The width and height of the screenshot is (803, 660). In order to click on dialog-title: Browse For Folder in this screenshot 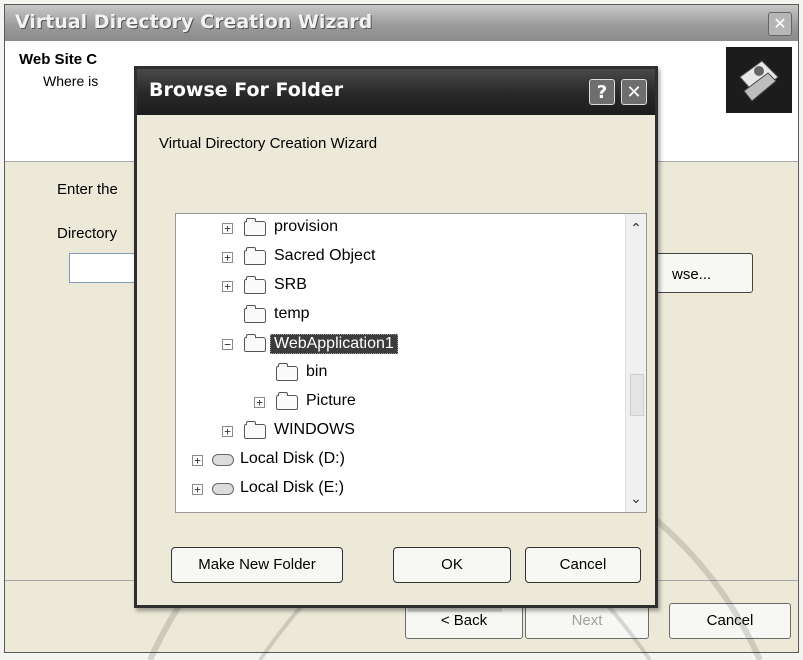, I will do `click(246, 90)`.